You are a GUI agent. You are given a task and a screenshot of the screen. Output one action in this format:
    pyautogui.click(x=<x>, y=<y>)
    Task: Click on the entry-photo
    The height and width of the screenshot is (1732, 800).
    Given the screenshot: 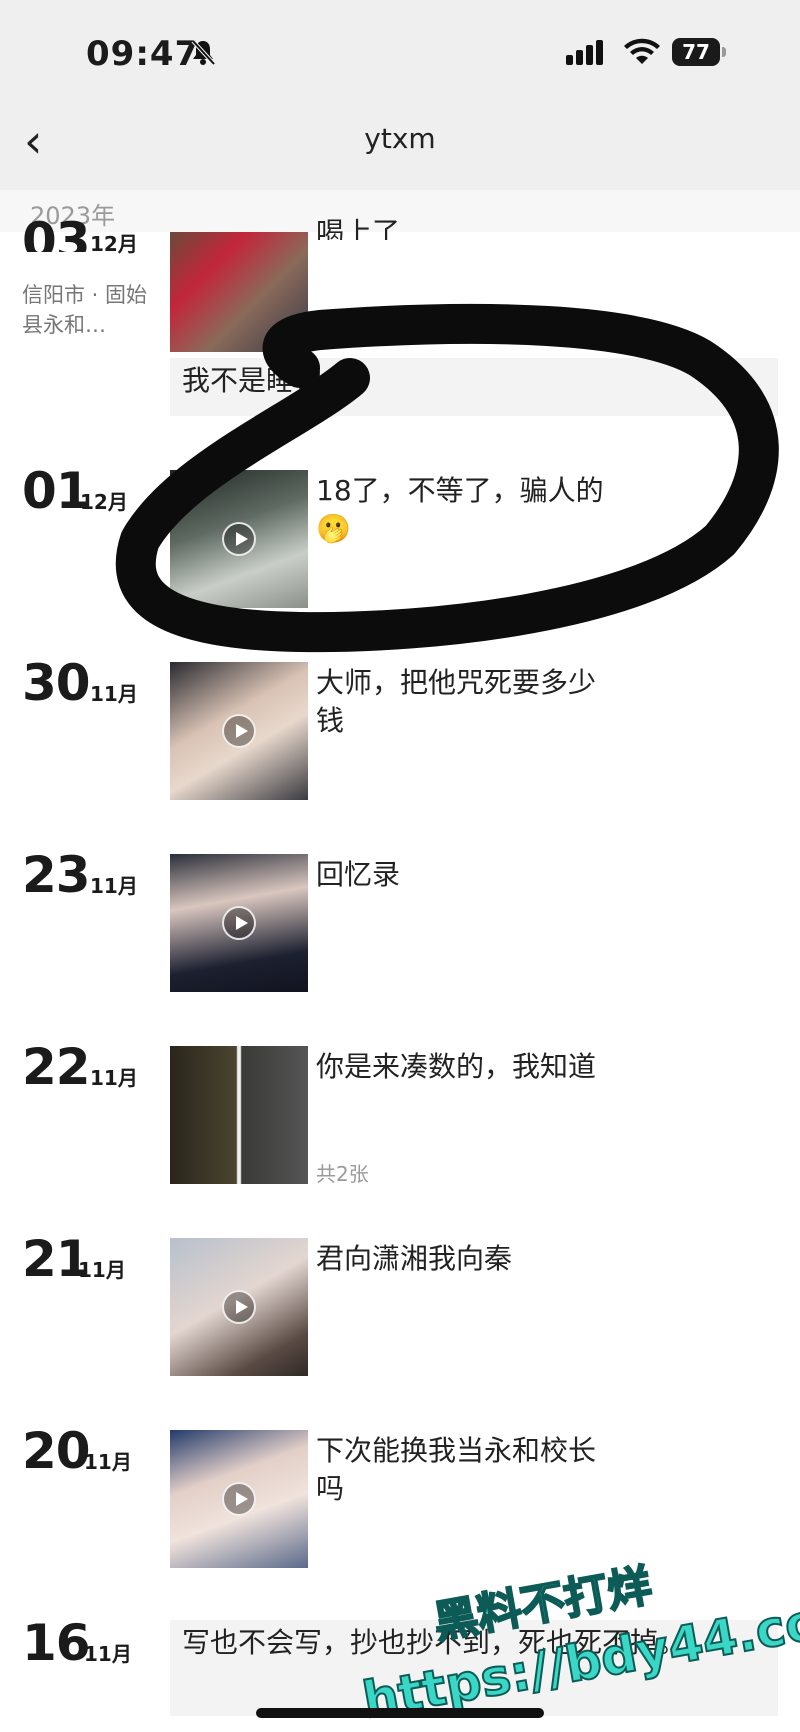 What is the action you would take?
    pyautogui.click(x=239, y=292)
    